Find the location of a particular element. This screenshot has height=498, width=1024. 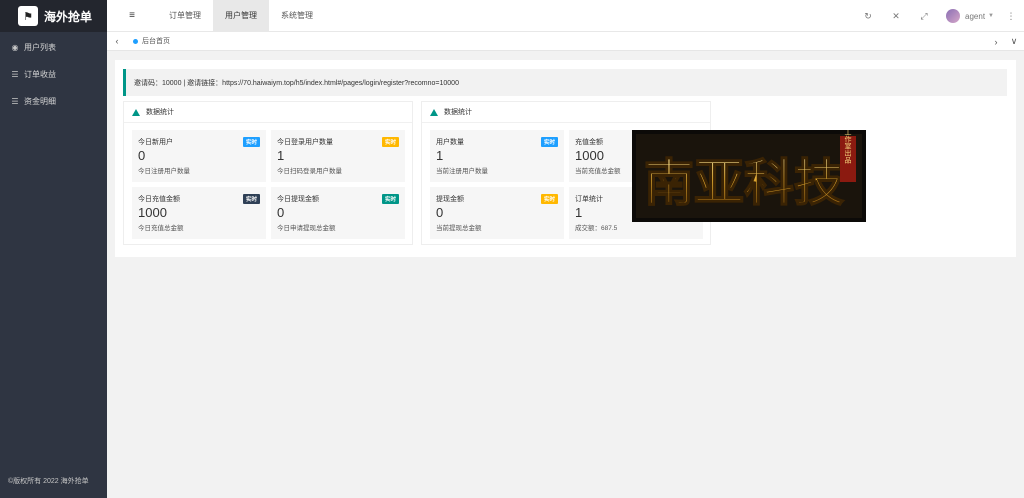

stat-card: 提现金额 0 当前提现总金额 实时 is located at coordinates (497, 213).